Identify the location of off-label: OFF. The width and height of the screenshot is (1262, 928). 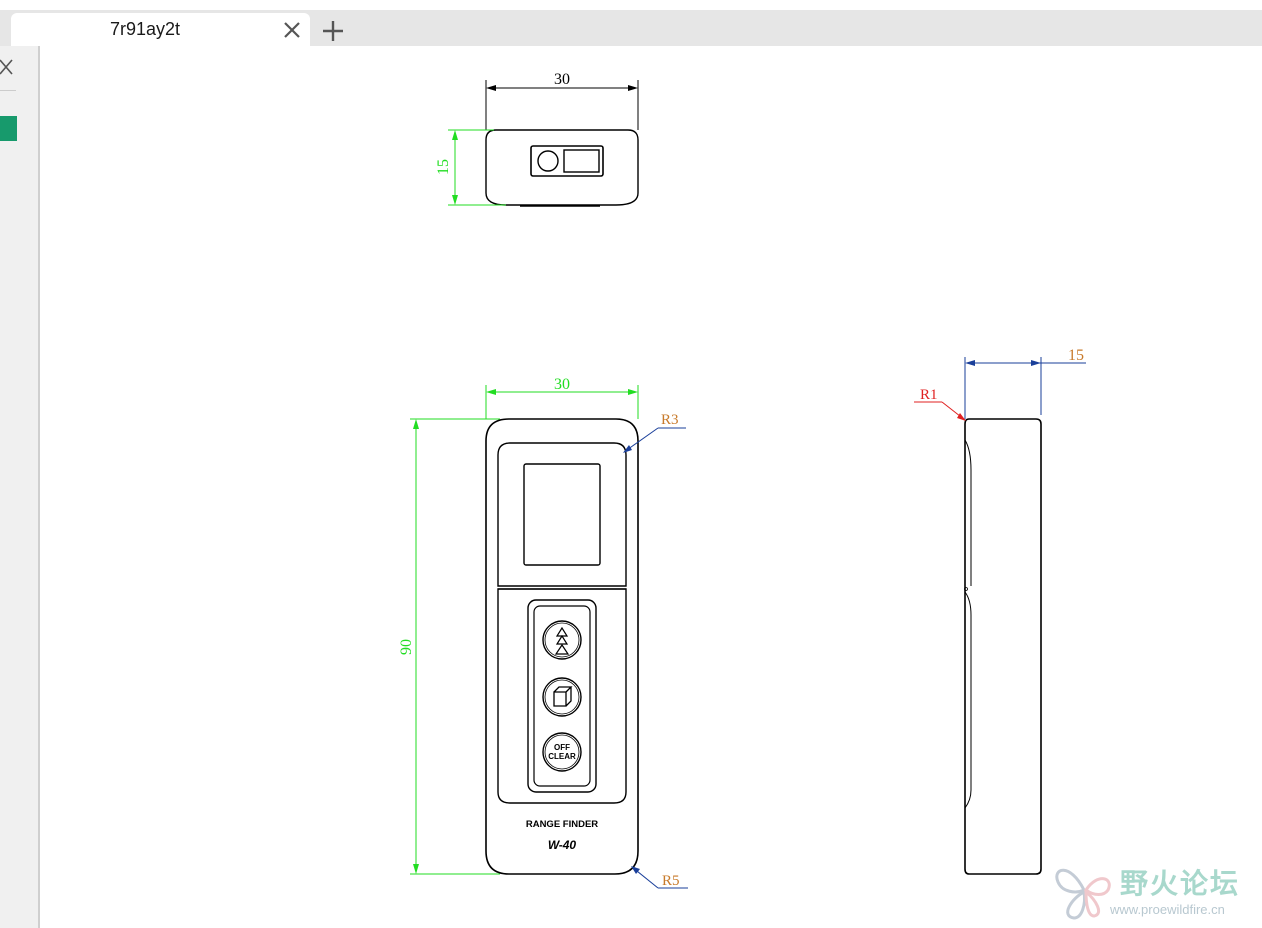
(562, 747).